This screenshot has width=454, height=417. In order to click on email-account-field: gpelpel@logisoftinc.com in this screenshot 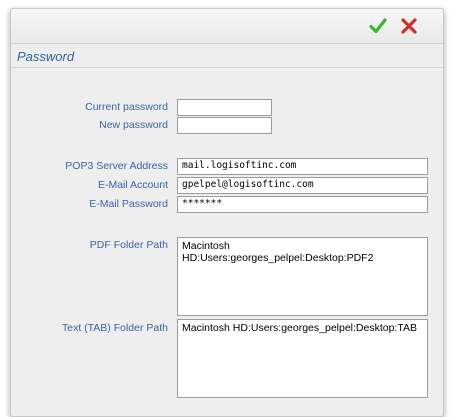, I will do `click(302, 185)`.